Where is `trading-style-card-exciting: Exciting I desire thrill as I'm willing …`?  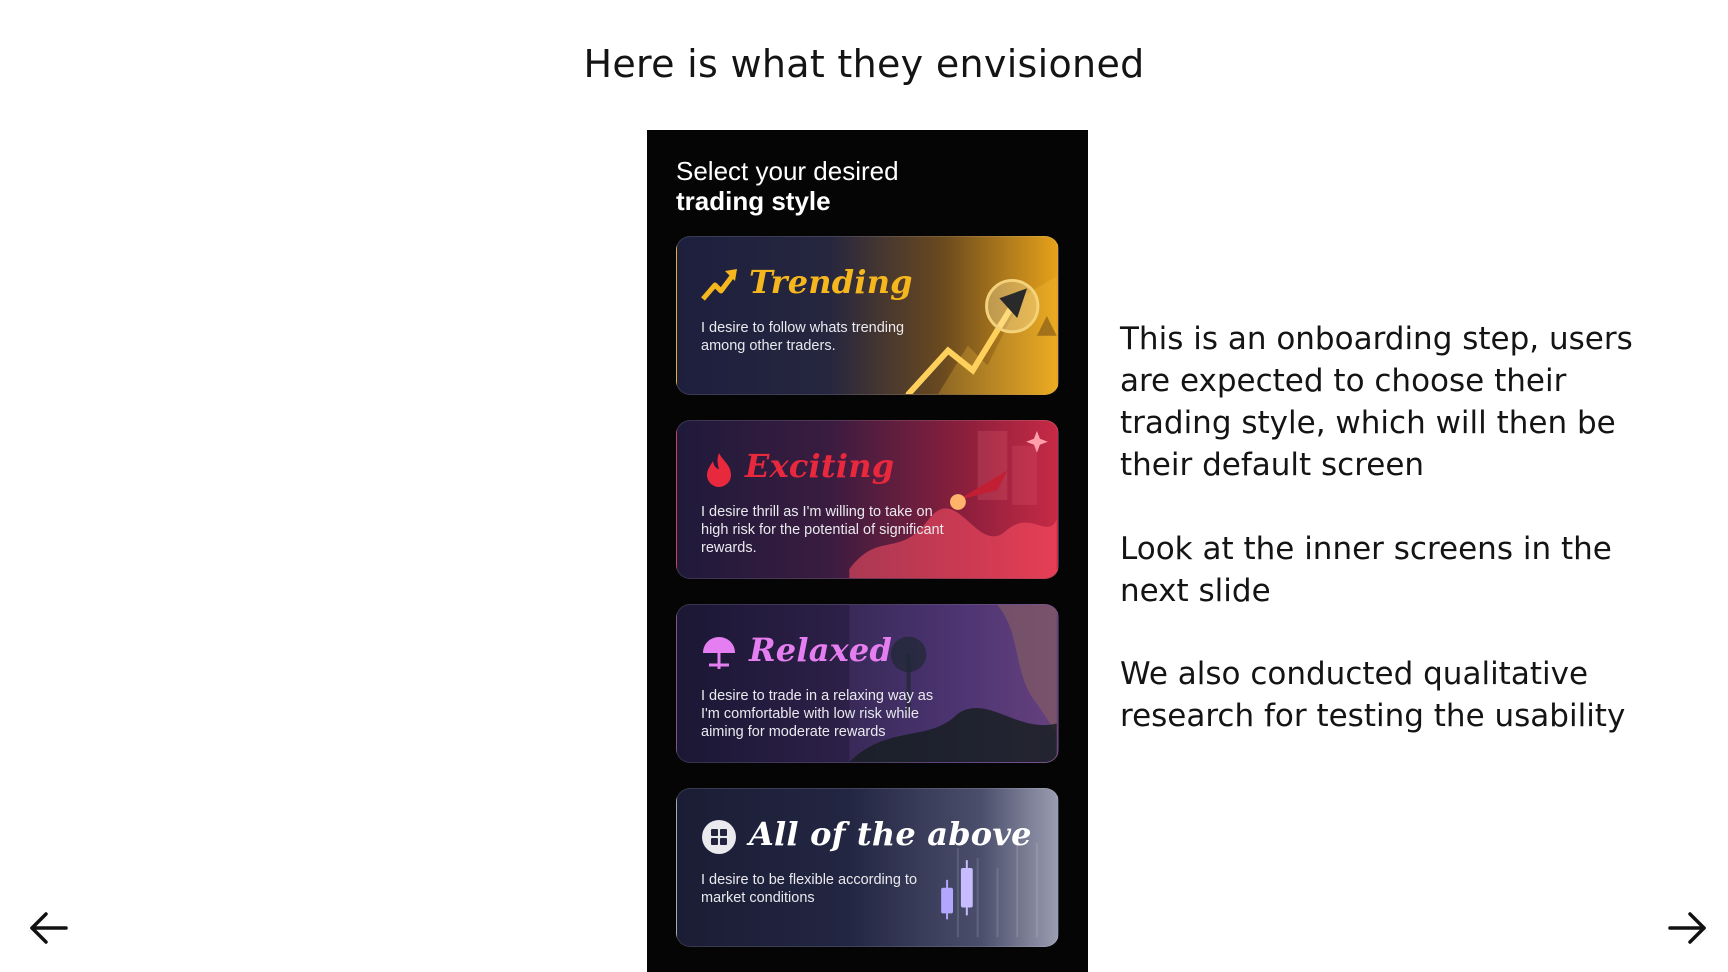
trading-style-card-exciting: Exciting I desire thrill as I'm willing … is located at coordinates (867, 499).